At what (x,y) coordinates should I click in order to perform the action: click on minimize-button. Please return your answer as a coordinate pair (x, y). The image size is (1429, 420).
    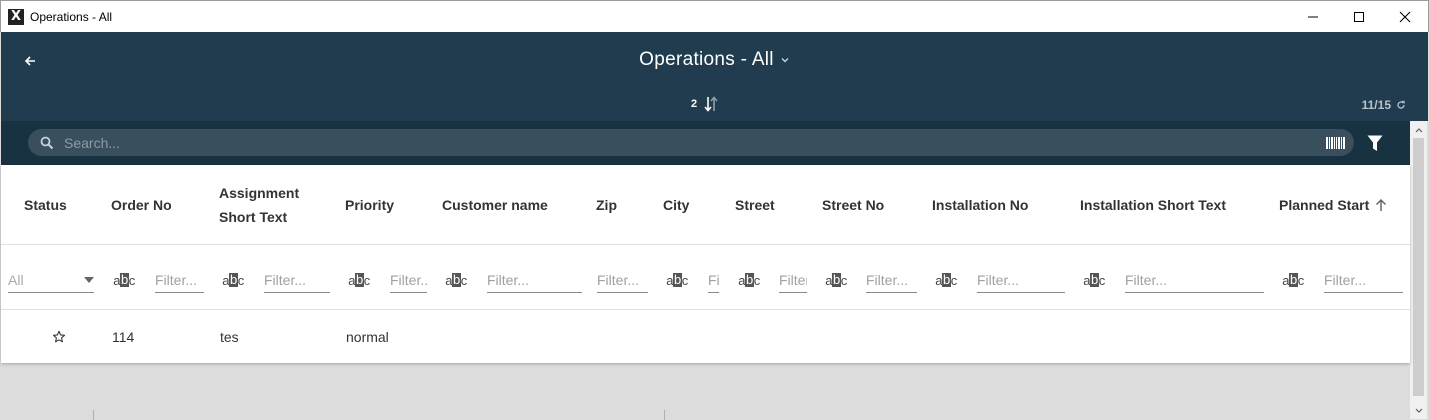
    Looking at the image, I should click on (1313, 17).